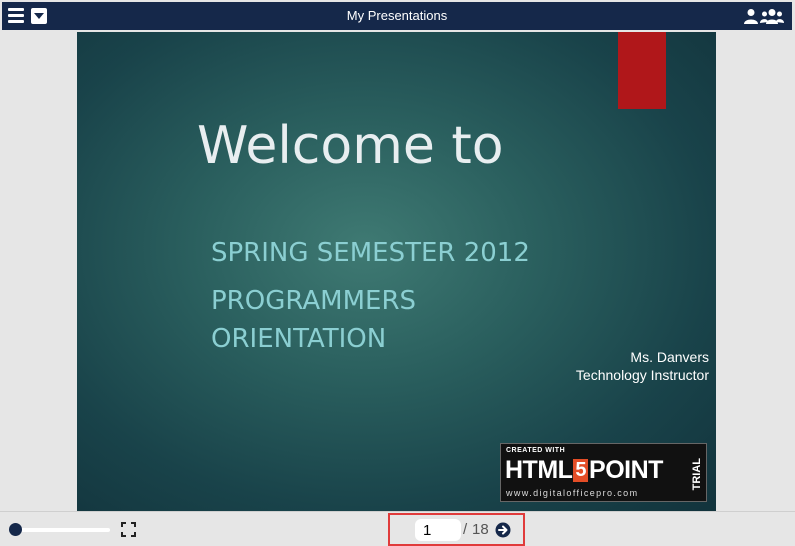 Image resolution: width=795 pixels, height=546 pixels. Describe the element at coordinates (536, 450) in the screenshot. I see `watermark-created-with: CREATED WITH` at that location.